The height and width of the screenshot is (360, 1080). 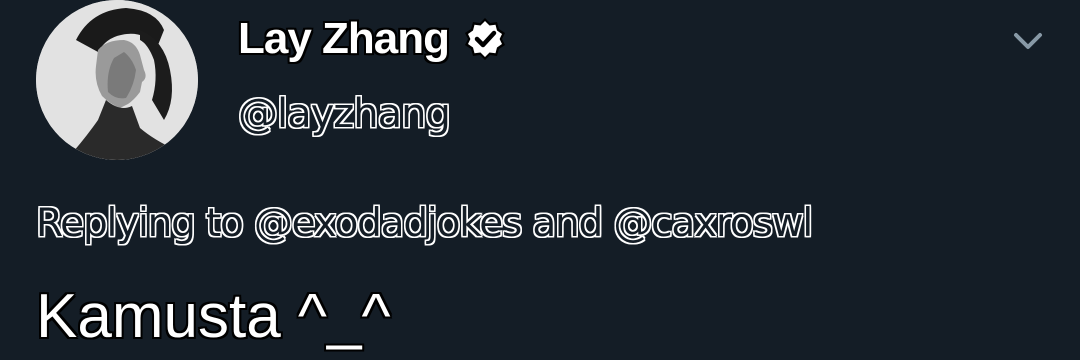 I want to click on replying-connector: and, so click(x=567, y=223).